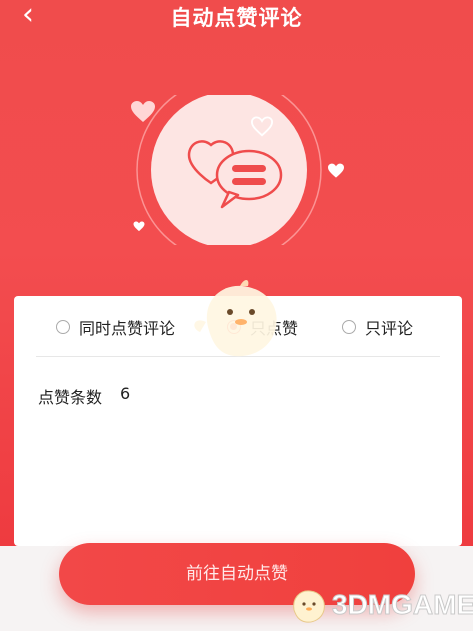  I want to click on outline-heart-icon, so click(262, 126).